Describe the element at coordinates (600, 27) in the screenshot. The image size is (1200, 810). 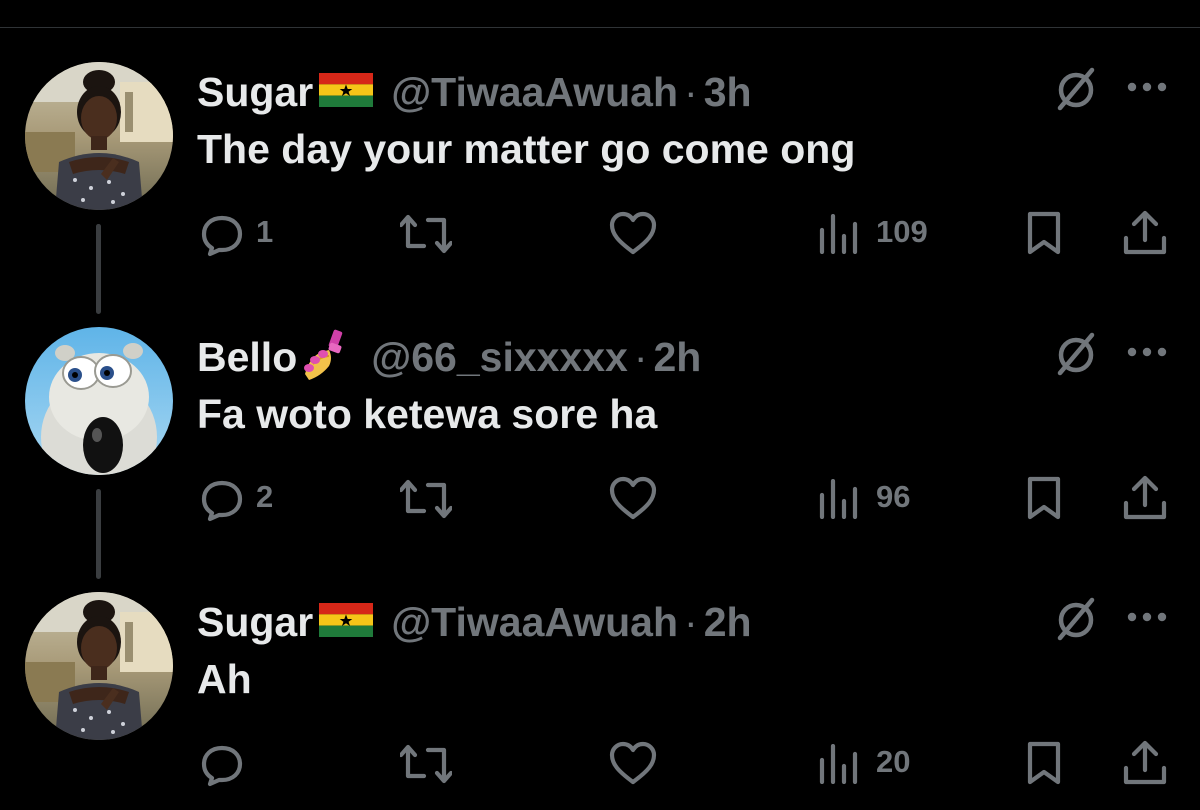
I see `top-divider` at that location.